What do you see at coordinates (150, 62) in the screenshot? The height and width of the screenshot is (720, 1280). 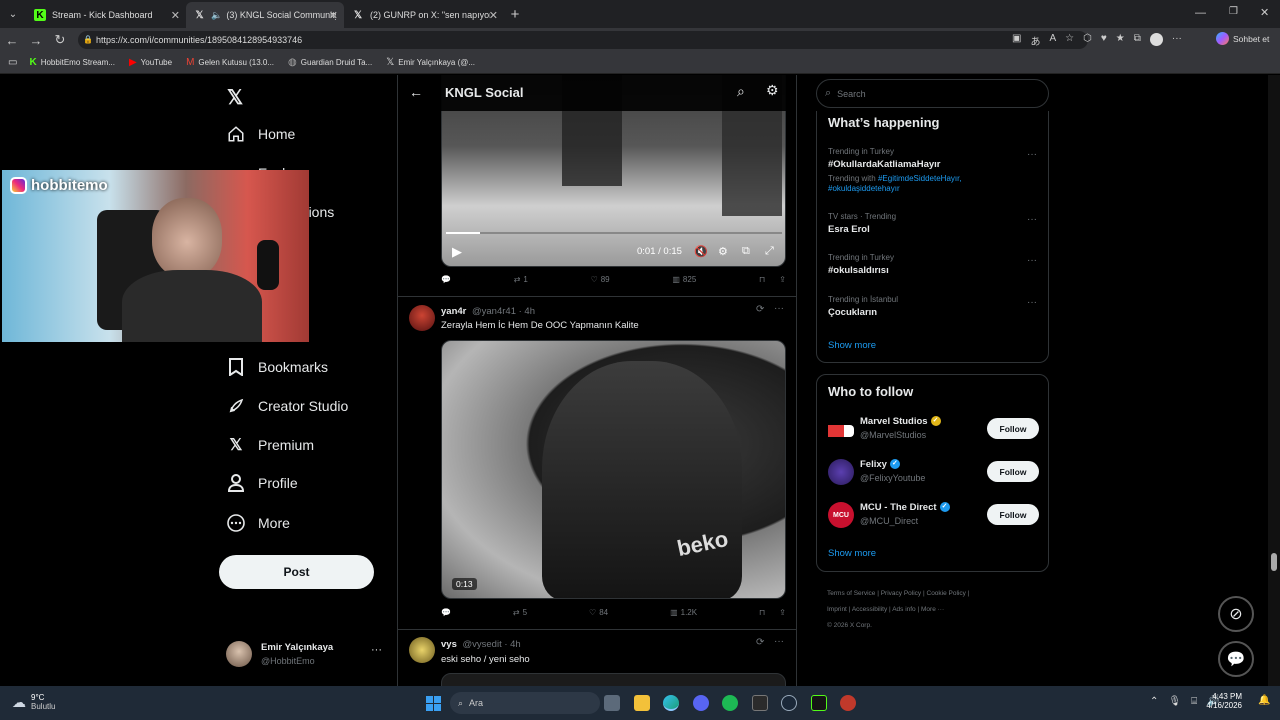 I see `bookmark-youtube: ▶ YouTube` at bounding box center [150, 62].